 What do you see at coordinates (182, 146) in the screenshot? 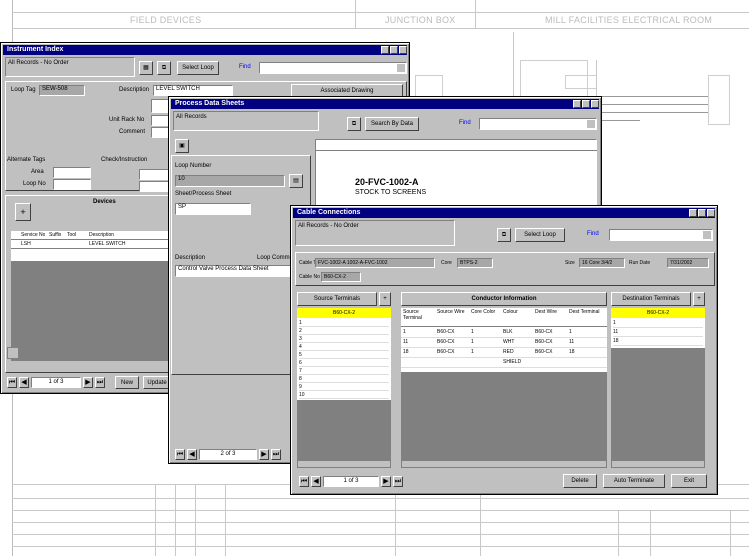
I see `save-icon: ▣` at bounding box center [182, 146].